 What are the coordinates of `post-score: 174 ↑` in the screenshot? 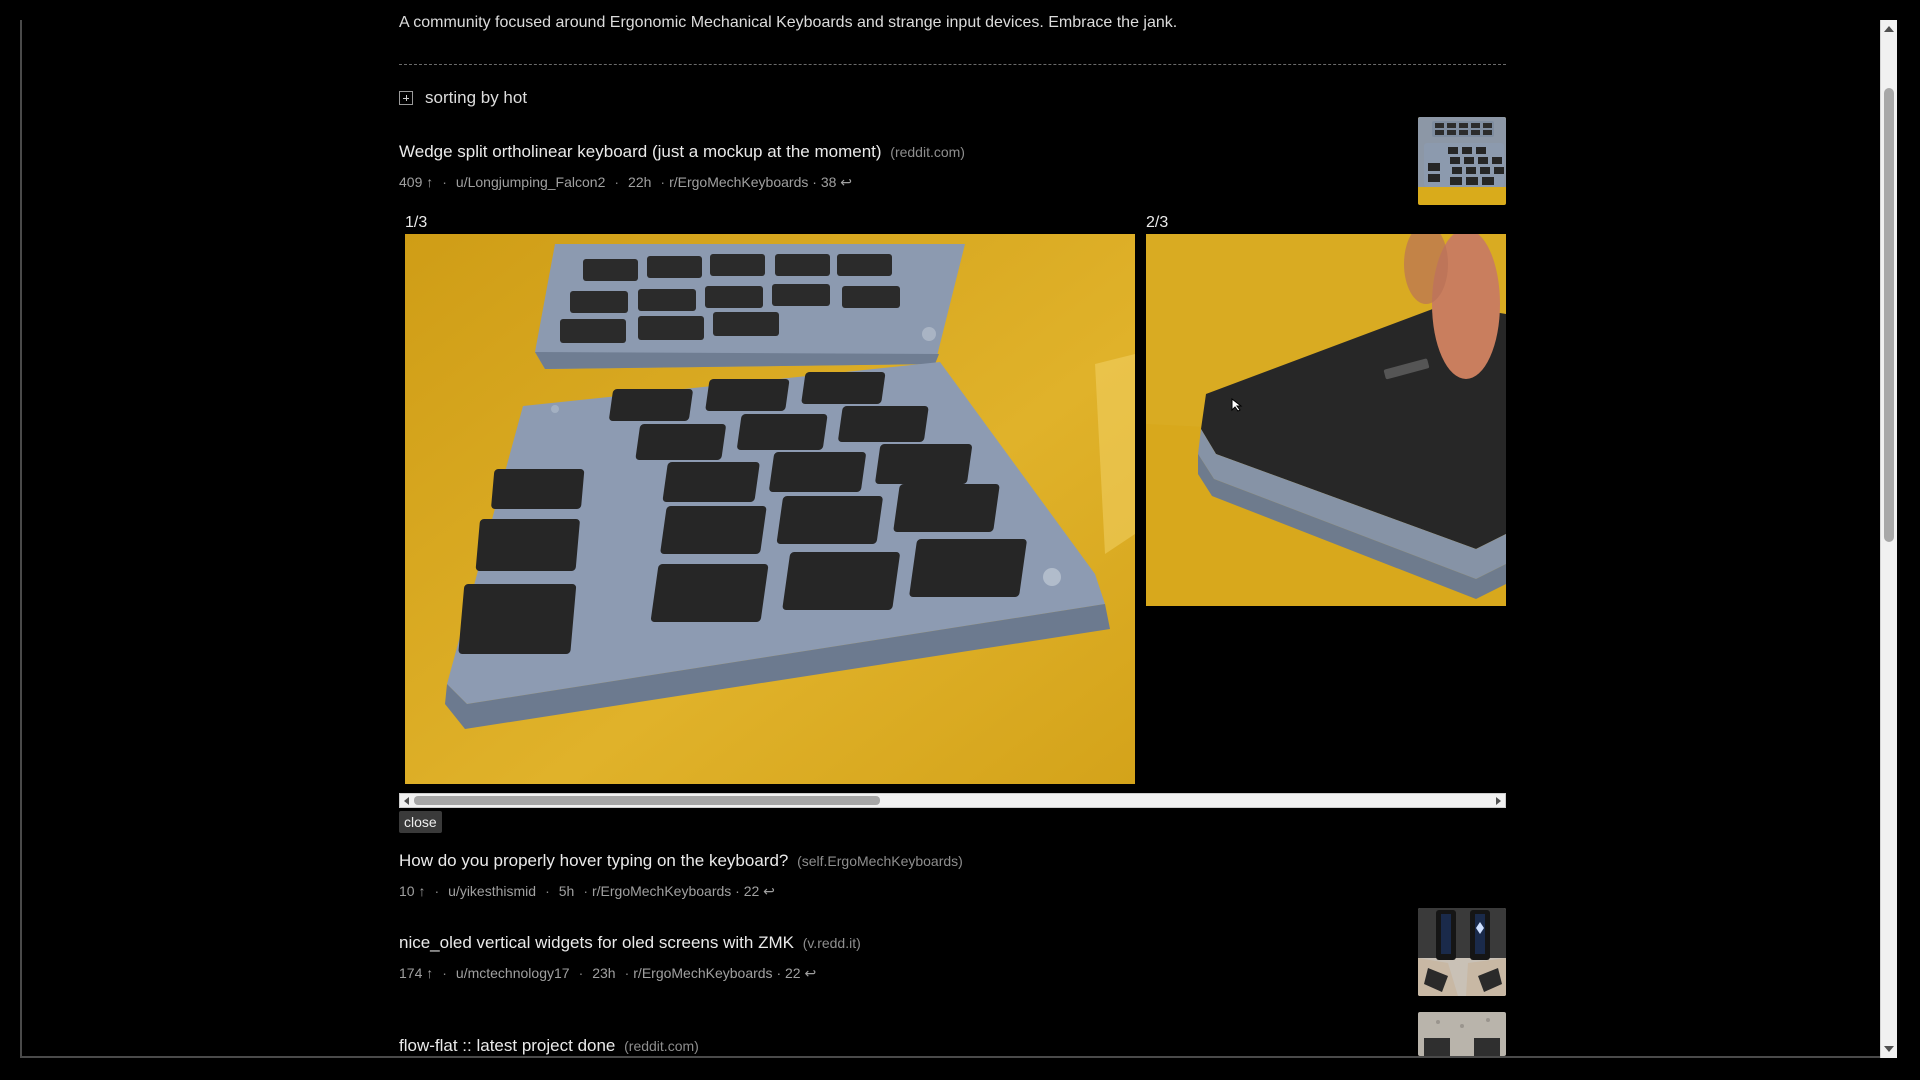 It's located at (416, 973).